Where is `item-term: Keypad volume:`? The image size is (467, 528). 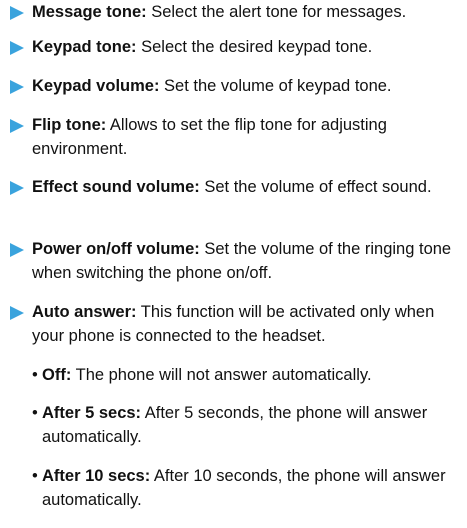
item-term: Keypad volume: is located at coordinates (96, 86).